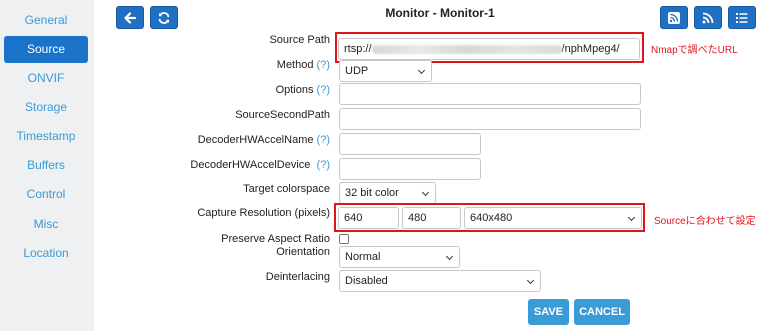 Image resolution: width=768 pixels, height=331 pixels. I want to click on back-button, so click(130, 17).